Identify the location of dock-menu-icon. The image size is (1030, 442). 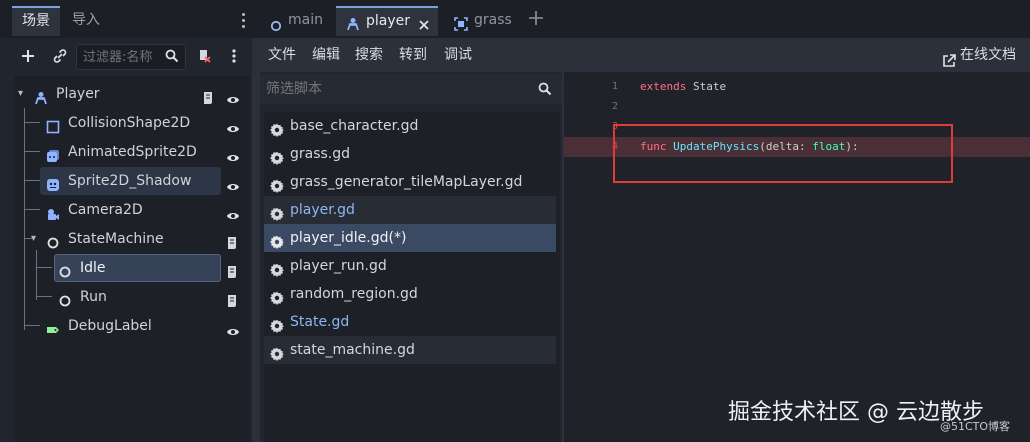
(243, 20).